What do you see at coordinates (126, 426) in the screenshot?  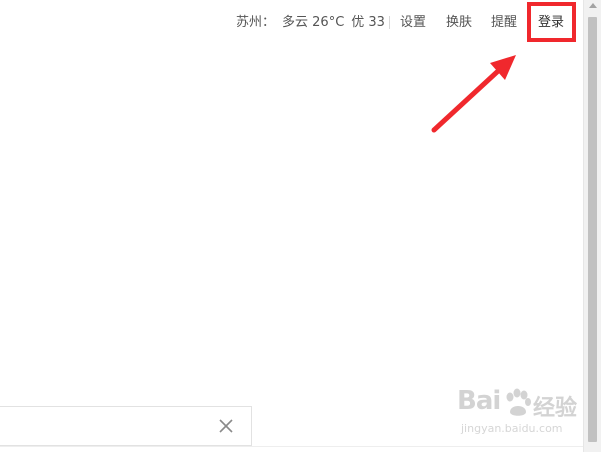 I see `search-bar` at bounding box center [126, 426].